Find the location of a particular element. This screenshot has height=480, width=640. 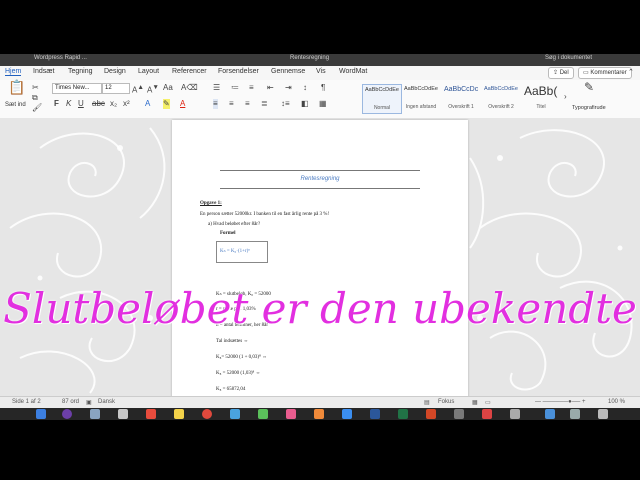

numbering-icon: ≔ is located at coordinates (235, 88).